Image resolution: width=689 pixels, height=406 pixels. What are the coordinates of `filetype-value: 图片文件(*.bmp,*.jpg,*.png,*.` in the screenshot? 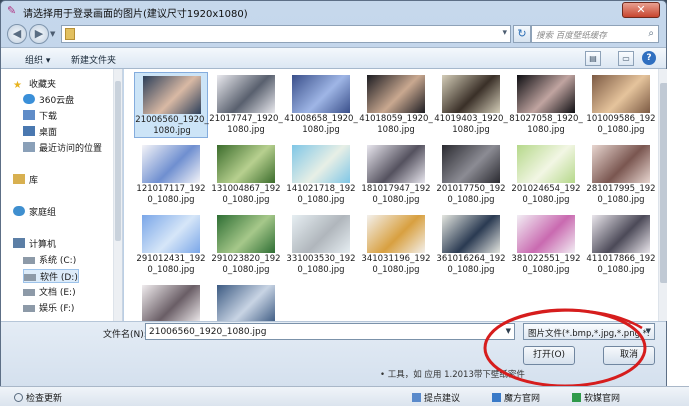 It's located at (589, 334).